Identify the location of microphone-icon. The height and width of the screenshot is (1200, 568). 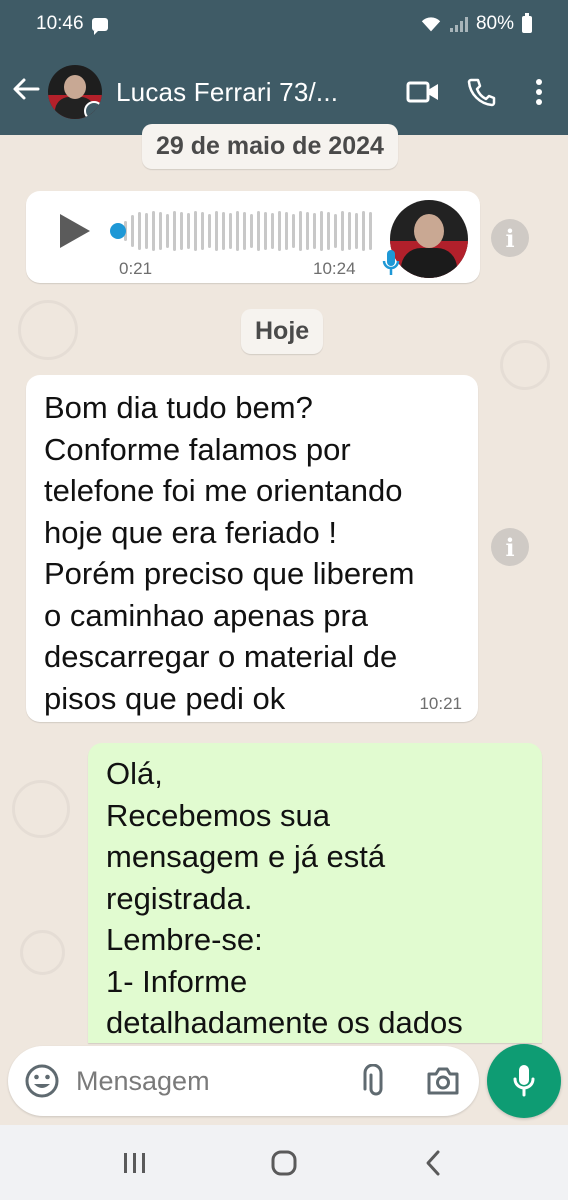
(524, 1081).